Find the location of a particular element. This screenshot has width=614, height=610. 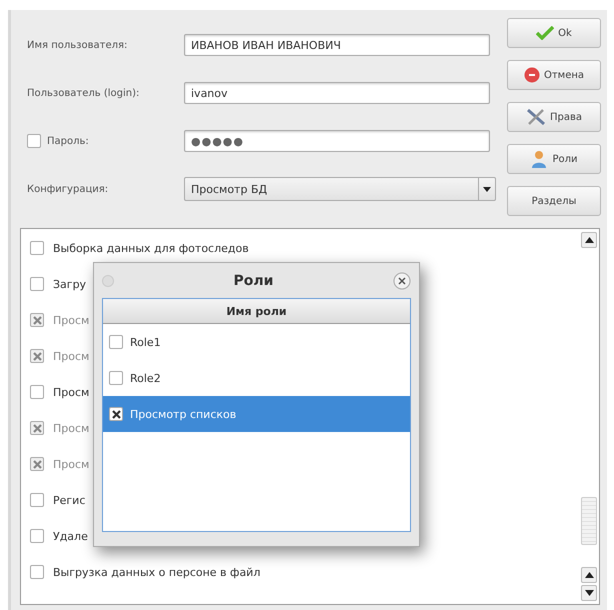

cancel-icon is located at coordinates (532, 75).